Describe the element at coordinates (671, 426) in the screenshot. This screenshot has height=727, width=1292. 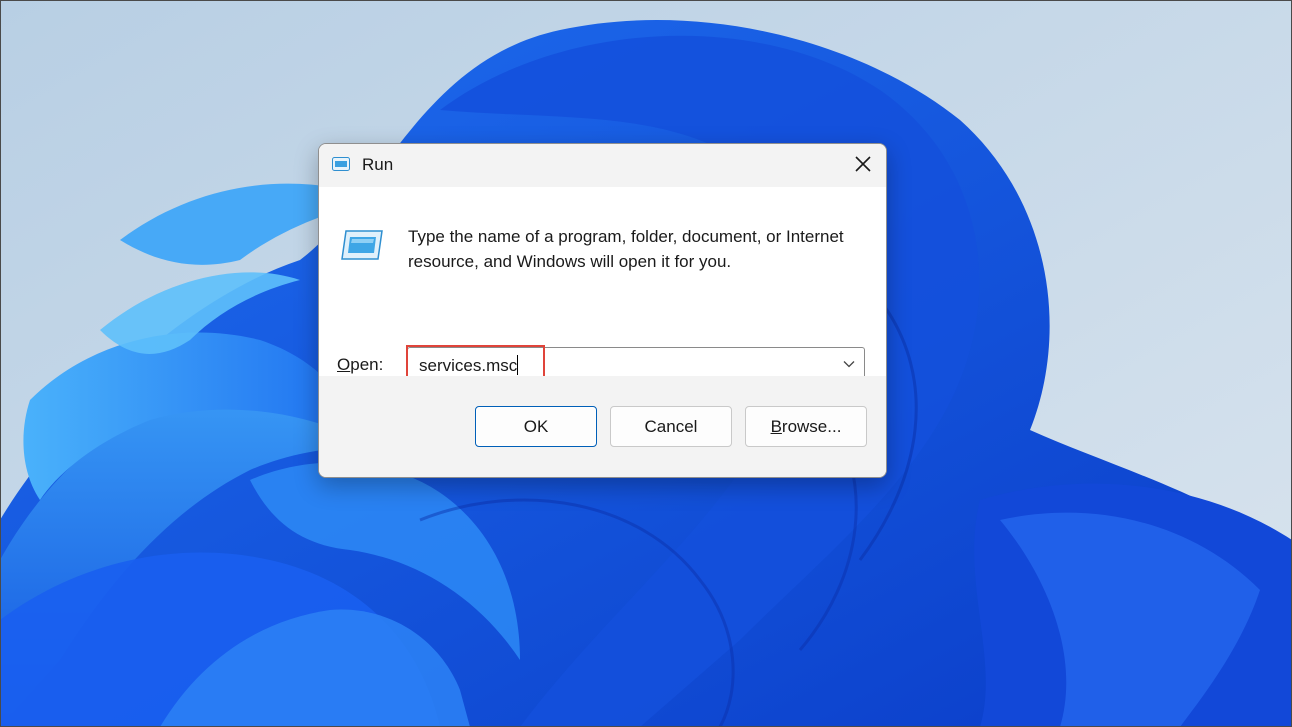
I see `cancel-button: Cancel` at that location.